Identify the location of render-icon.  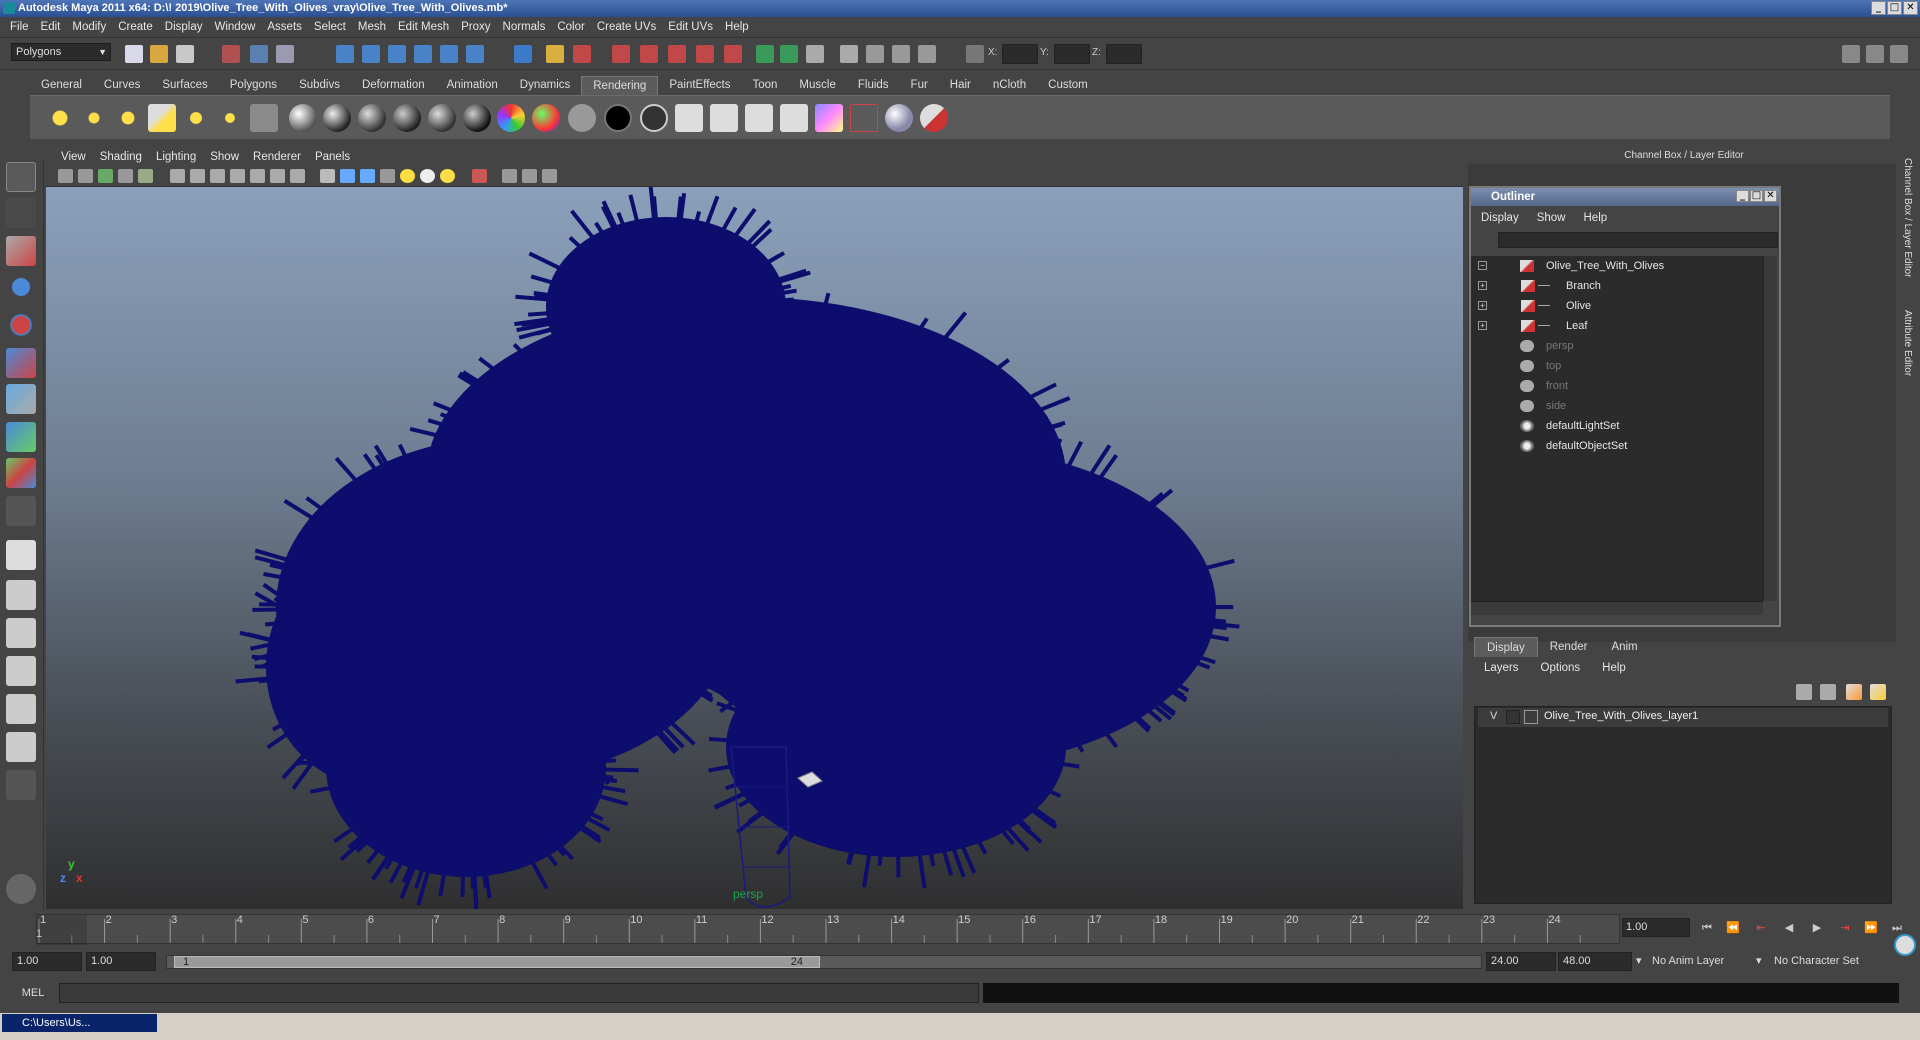
(621, 54).